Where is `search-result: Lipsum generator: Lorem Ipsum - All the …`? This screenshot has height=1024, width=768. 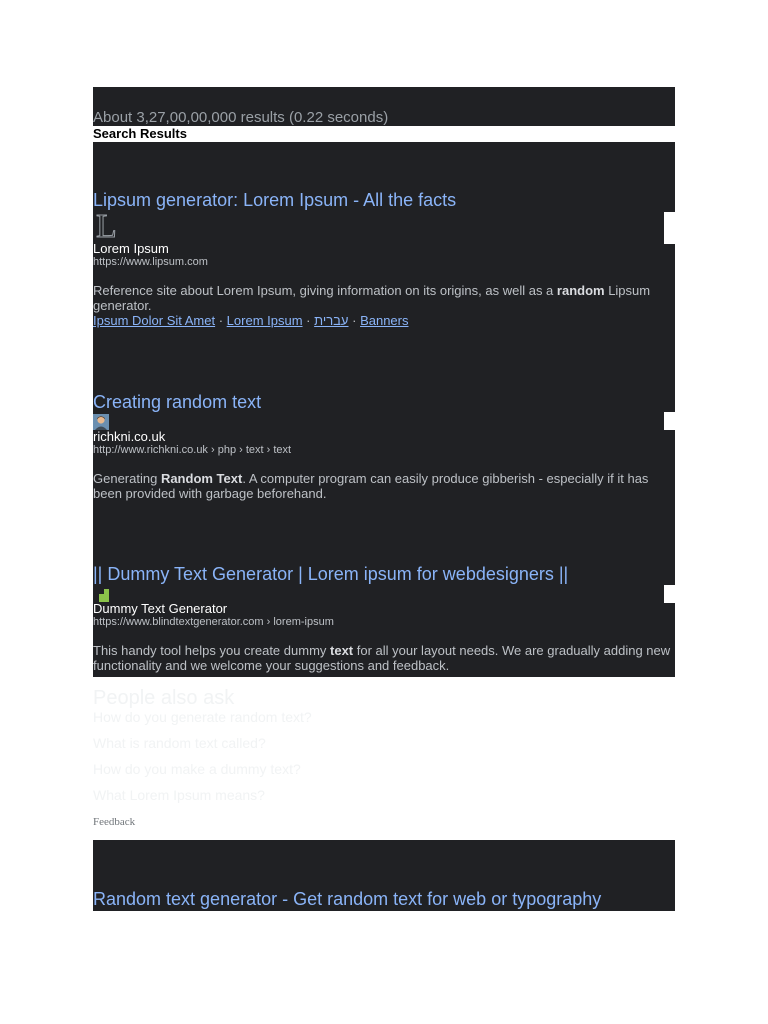
search-result: Lipsum generator: Lorem Ipsum - All the … is located at coordinates (384, 259).